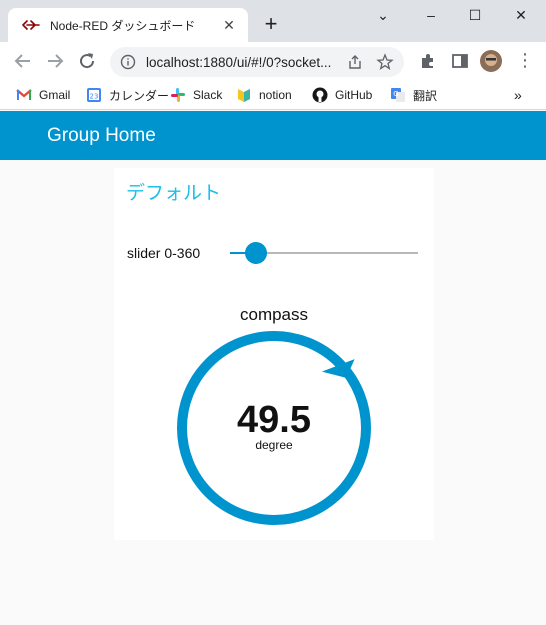 The width and height of the screenshot is (546, 625). I want to click on forward-icon, so click(55, 61).